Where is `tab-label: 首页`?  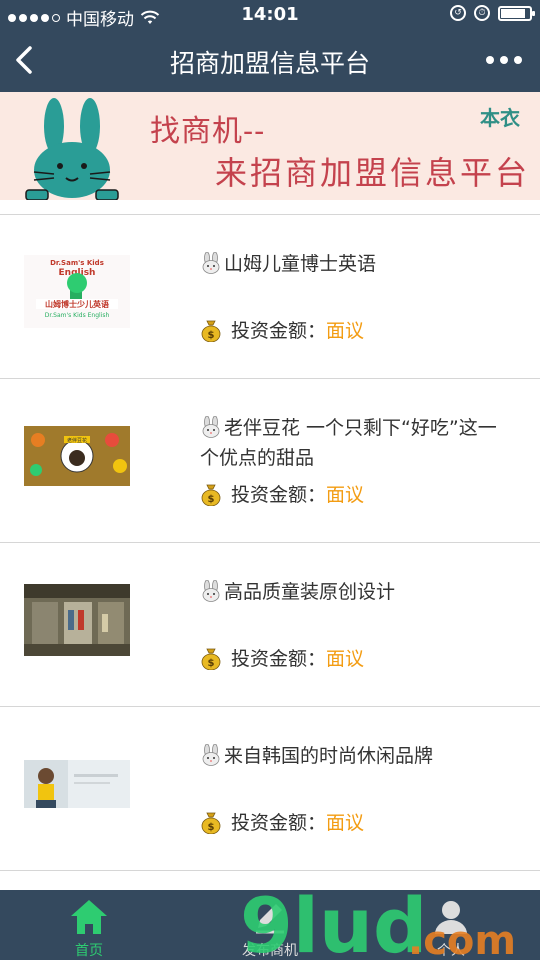 tab-label: 首页 is located at coordinates (89, 951).